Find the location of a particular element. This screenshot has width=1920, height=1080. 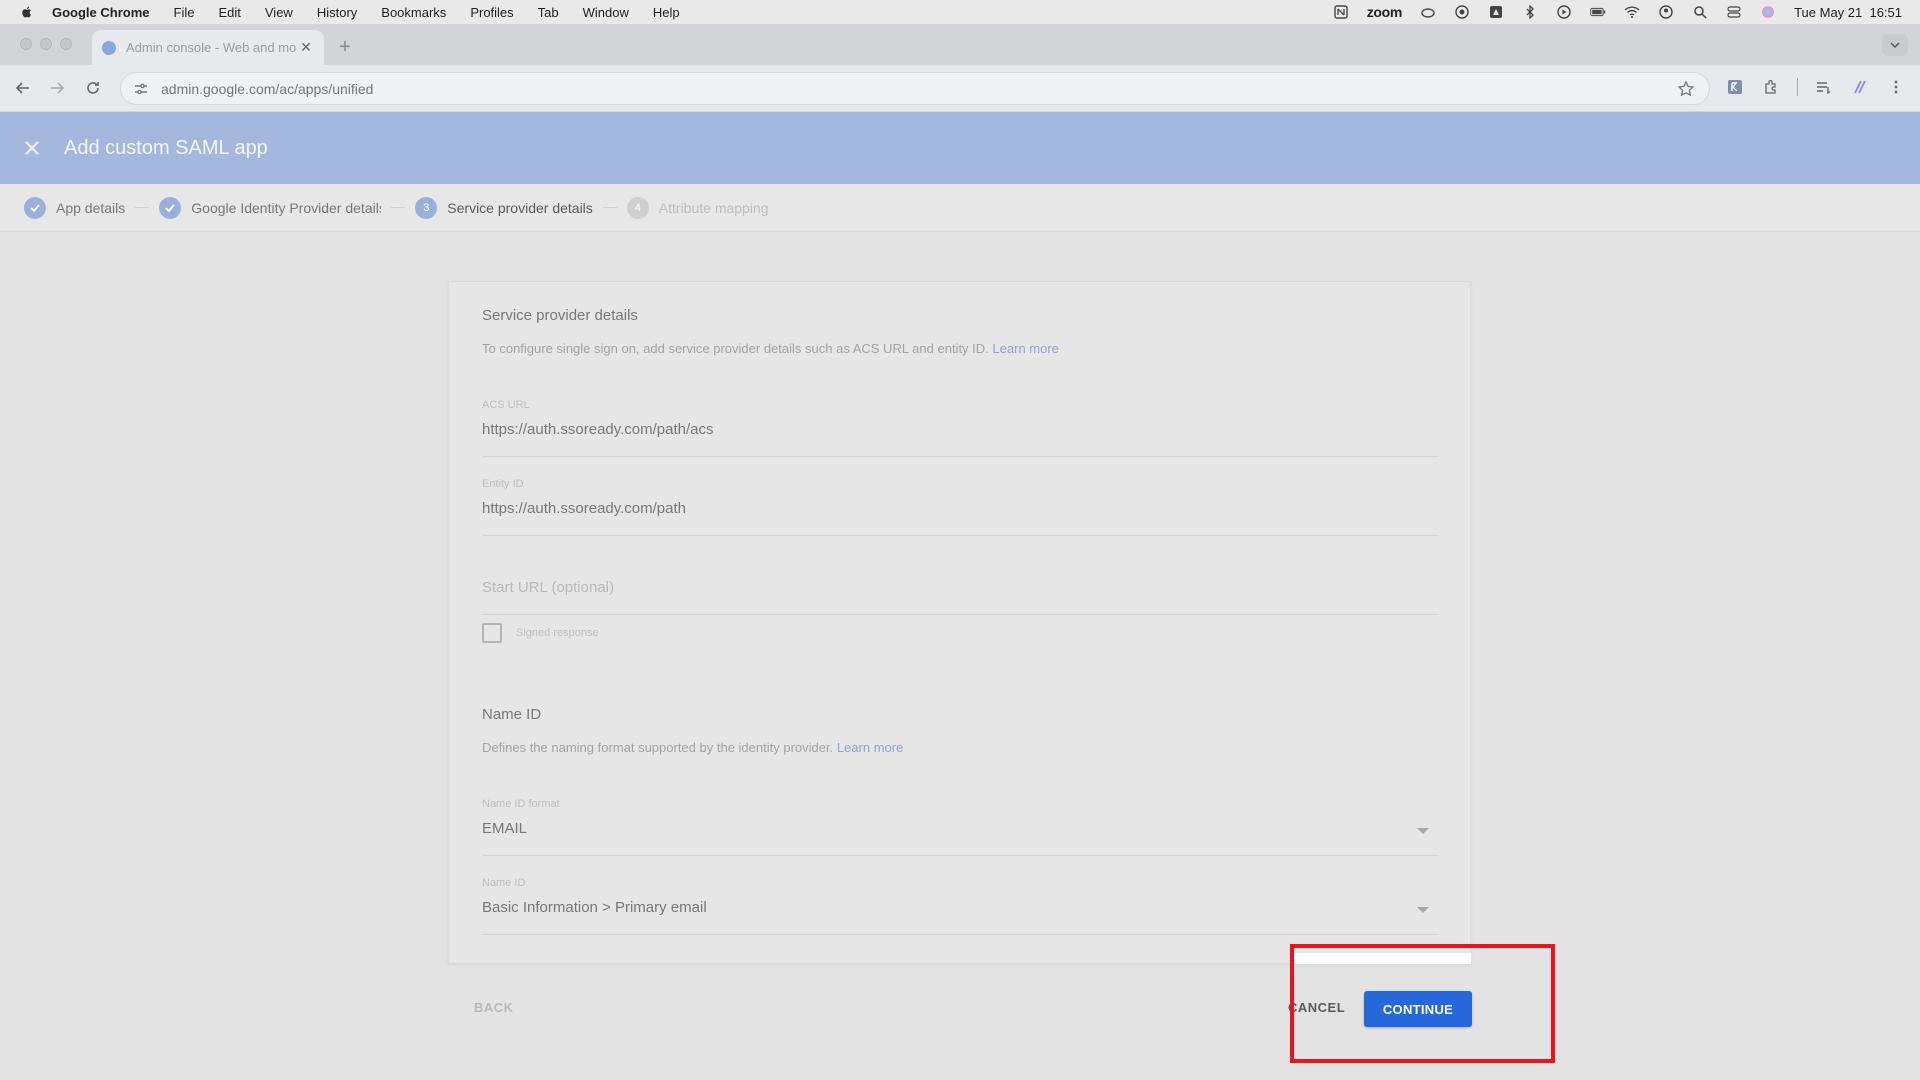

entity-id-value: https://auth.ssoready.com/path is located at coordinates (584, 508).